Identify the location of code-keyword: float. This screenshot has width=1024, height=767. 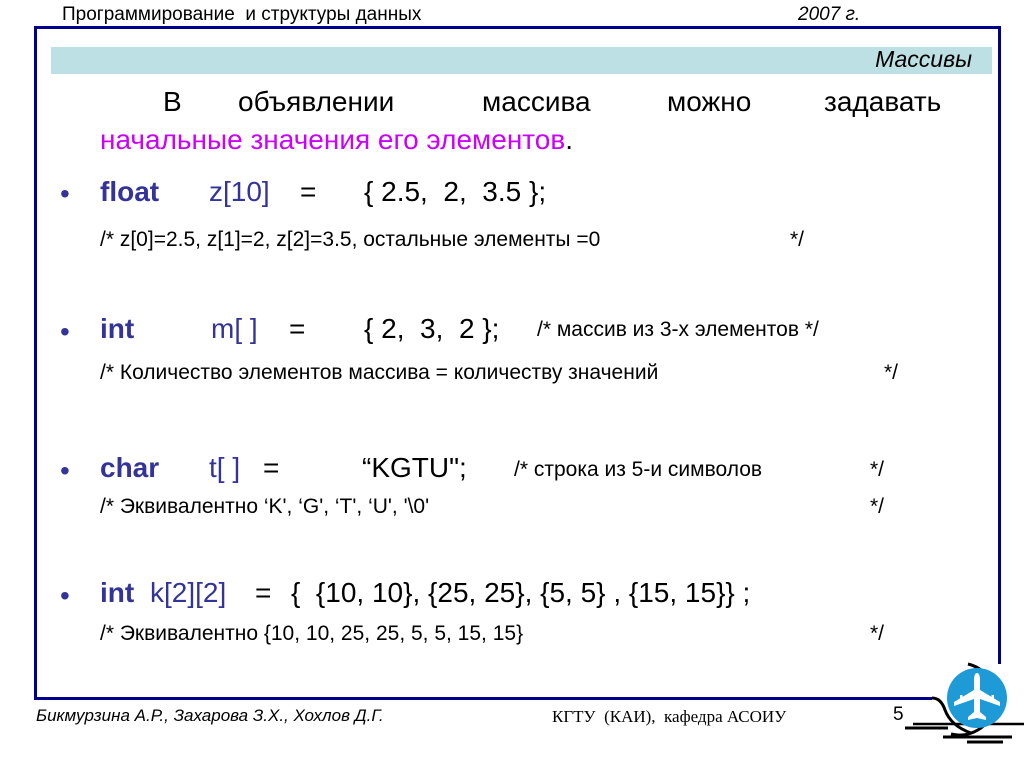
(130, 191).